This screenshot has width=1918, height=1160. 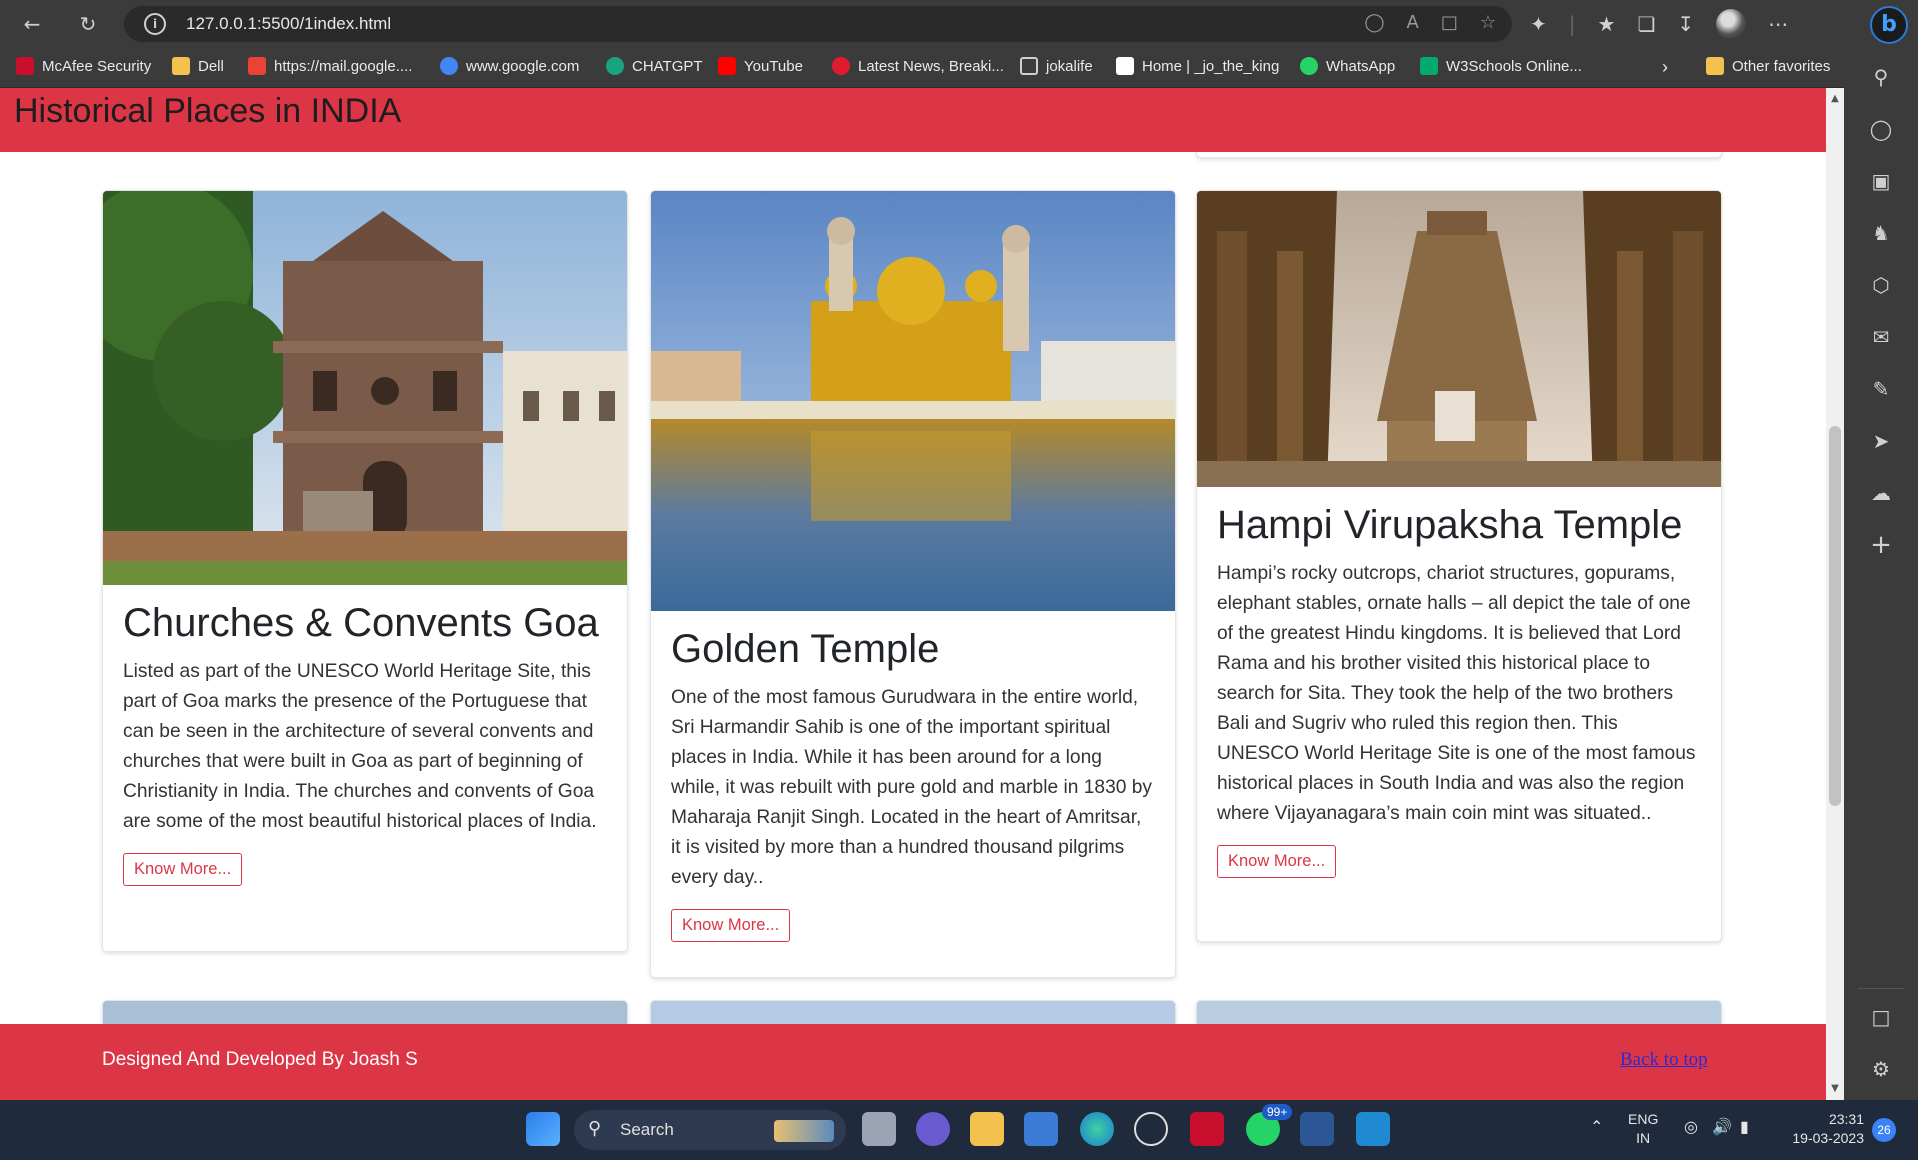 I want to click on network-icon: ◎, so click(x=1691, y=1127).